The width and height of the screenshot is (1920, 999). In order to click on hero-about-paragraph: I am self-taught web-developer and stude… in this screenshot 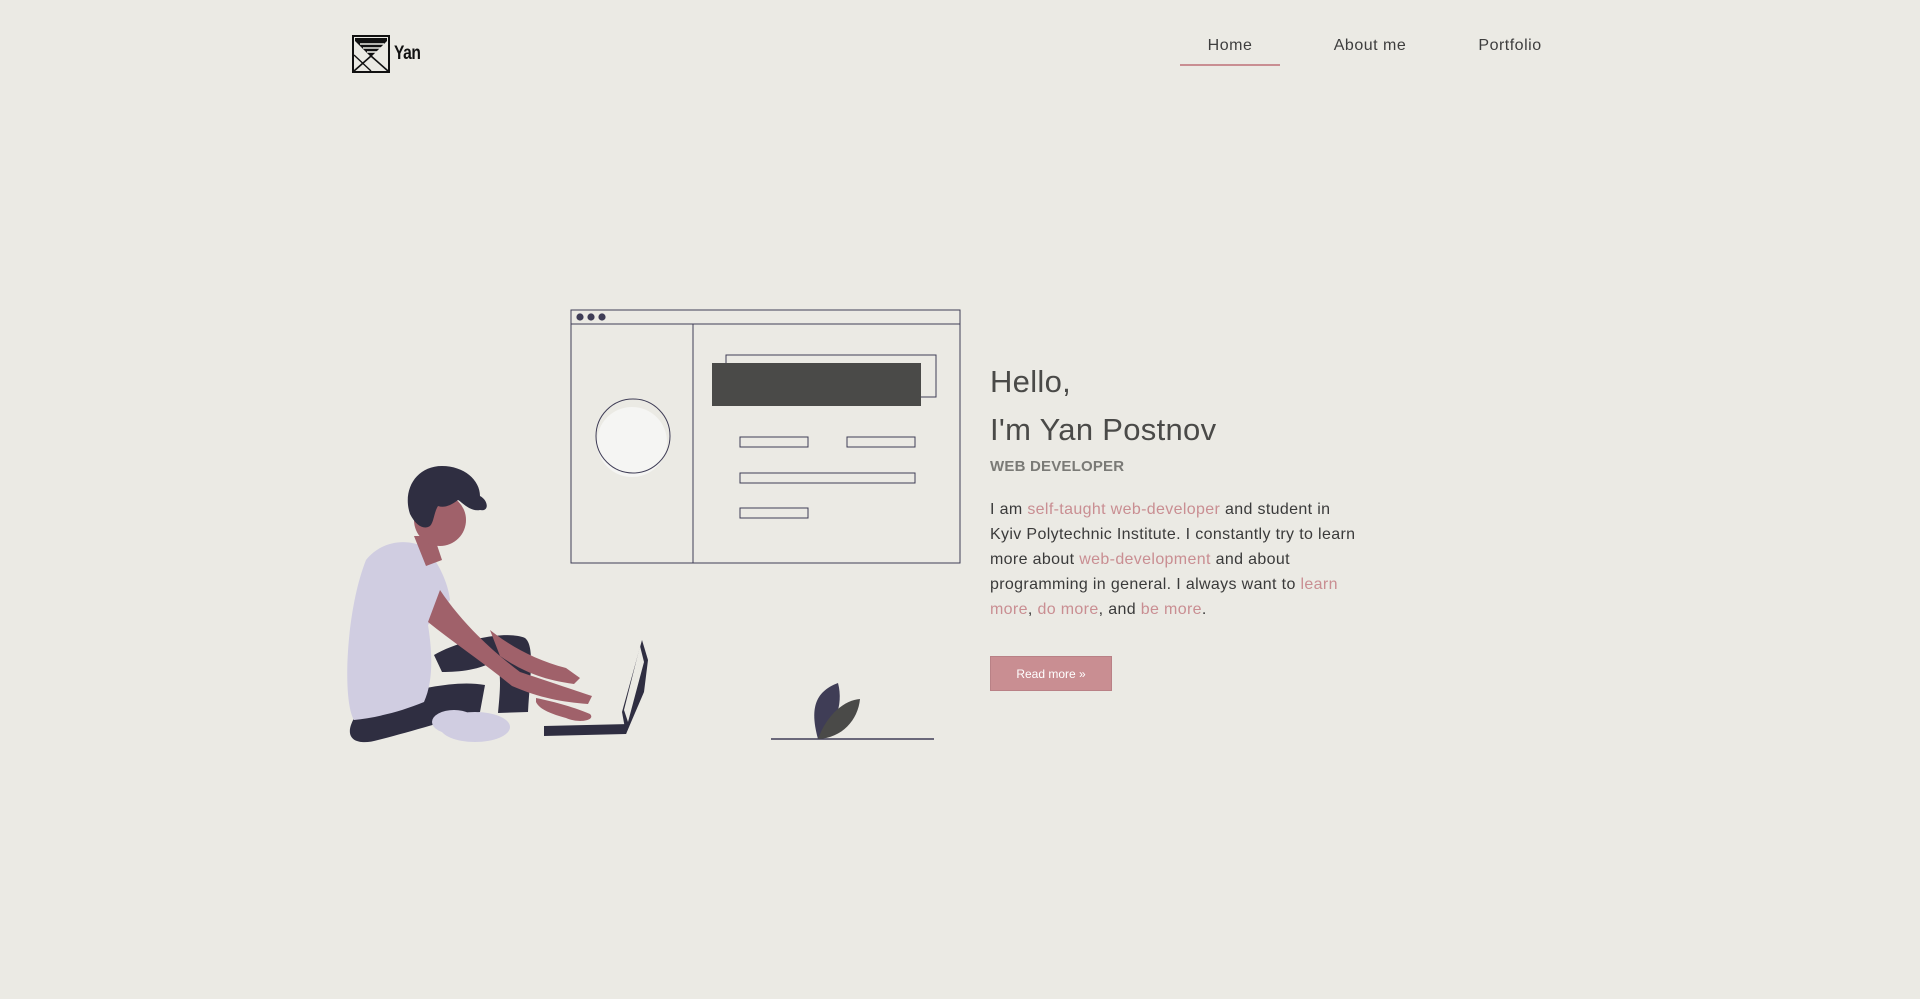, I will do `click(1175, 559)`.